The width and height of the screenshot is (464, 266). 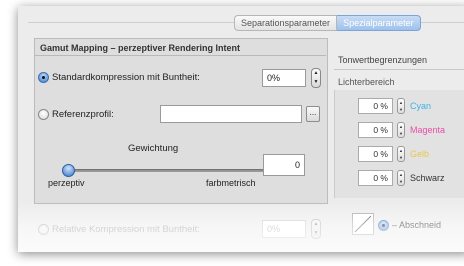 I want to click on relative-compression-field: 0%, so click(x=284, y=229).